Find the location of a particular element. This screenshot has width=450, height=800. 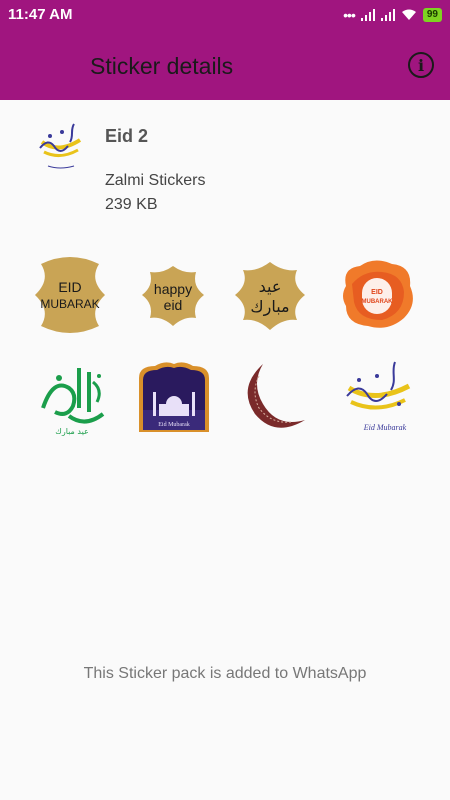

status-time: 11:47 AM is located at coordinates (40, 14).